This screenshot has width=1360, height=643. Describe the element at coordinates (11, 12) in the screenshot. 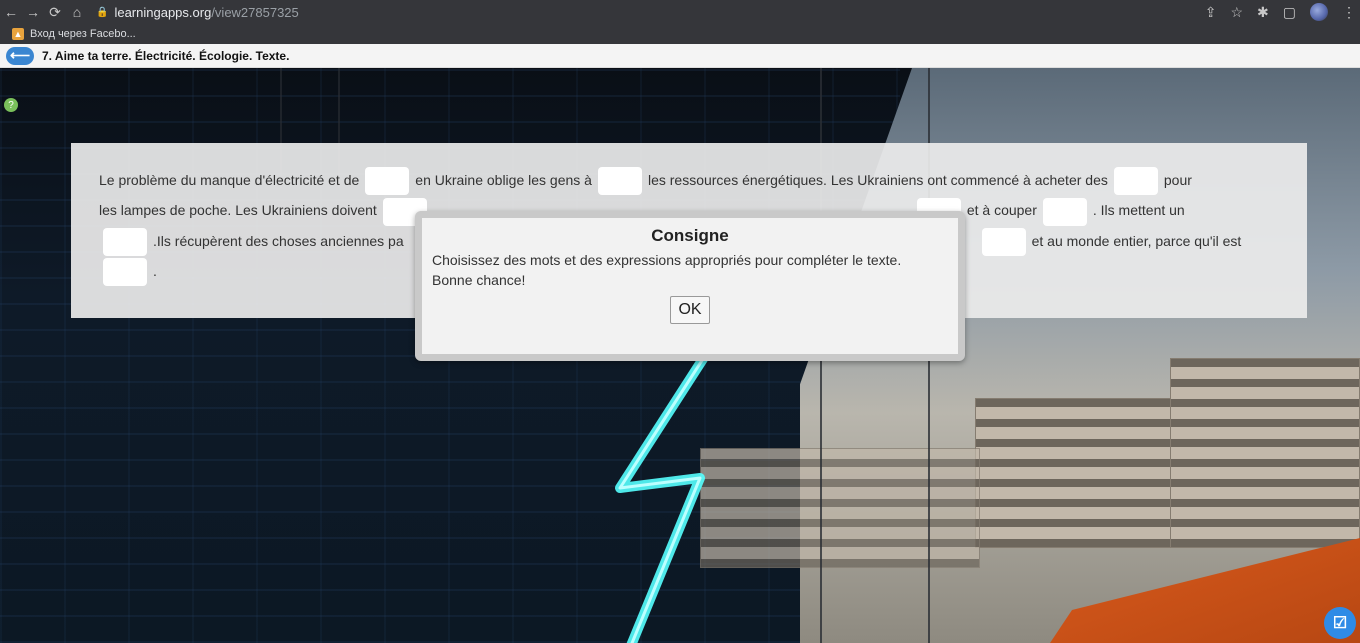

I see `back-arrow-icon: ←` at that location.